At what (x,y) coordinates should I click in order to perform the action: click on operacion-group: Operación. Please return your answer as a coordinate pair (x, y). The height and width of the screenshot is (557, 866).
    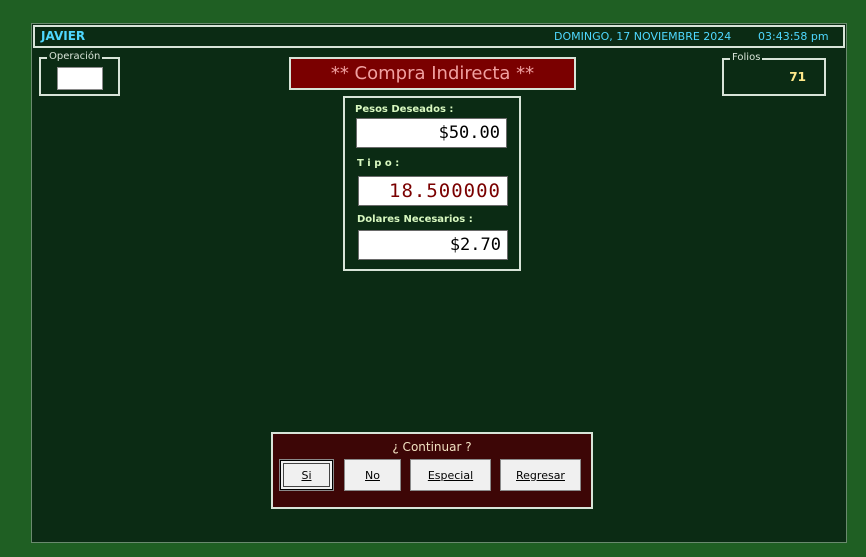
    Looking at the image, I should click on (79, 73).